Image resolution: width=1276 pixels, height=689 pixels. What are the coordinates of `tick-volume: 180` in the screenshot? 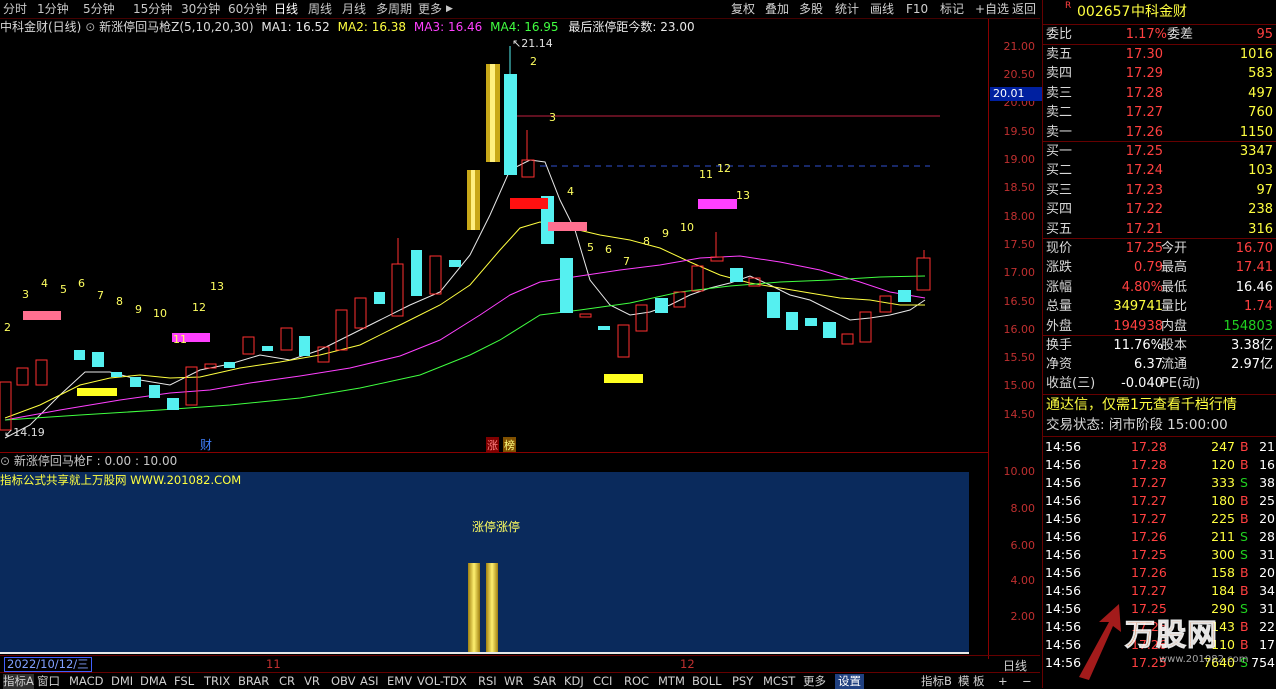 It's located at (1223, 500).